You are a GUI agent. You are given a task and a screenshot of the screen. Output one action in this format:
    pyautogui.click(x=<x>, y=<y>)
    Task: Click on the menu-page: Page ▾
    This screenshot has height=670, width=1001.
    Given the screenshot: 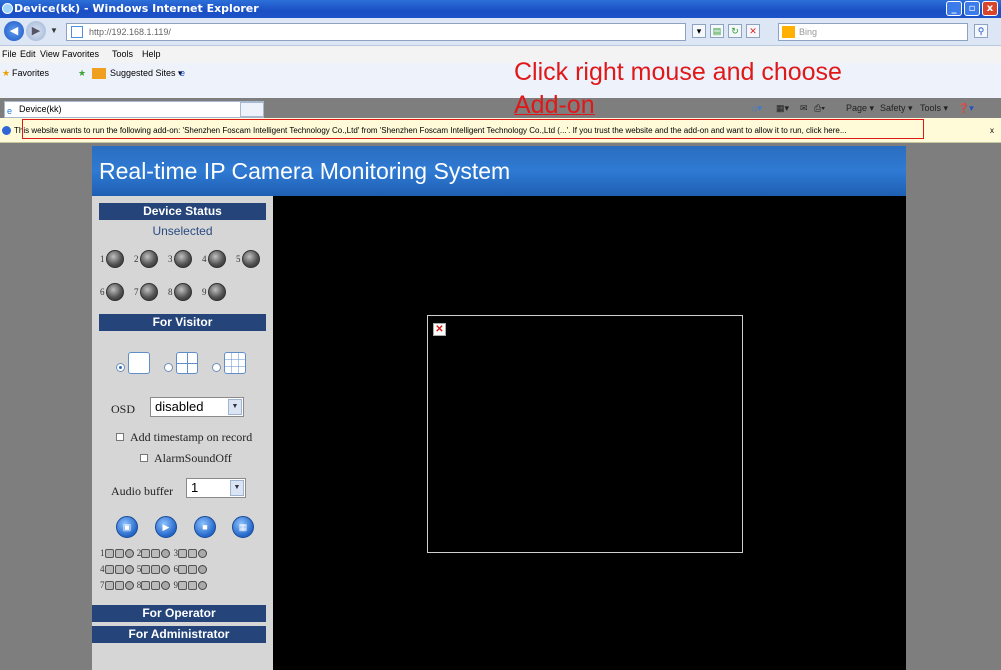 What is the action you would take?
    pyautogui.click(x=860, y=108)
    